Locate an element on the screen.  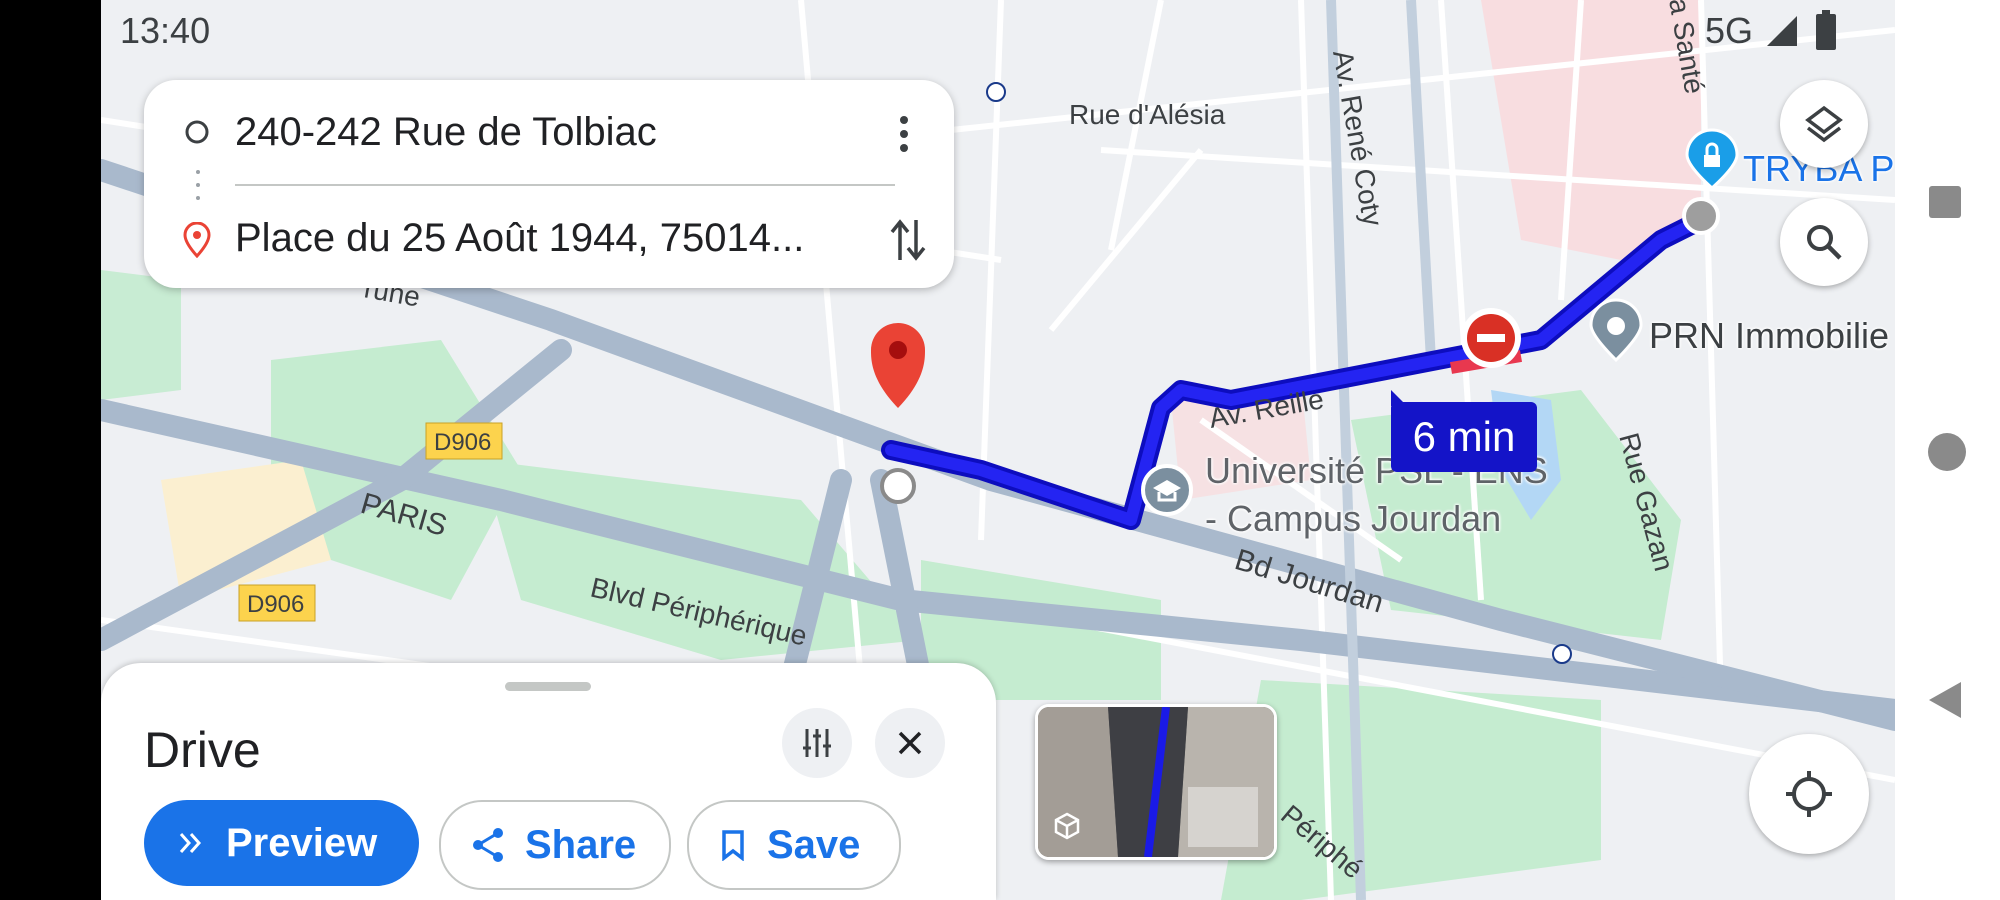
battery-icon is located at coordinates (1826, 30).